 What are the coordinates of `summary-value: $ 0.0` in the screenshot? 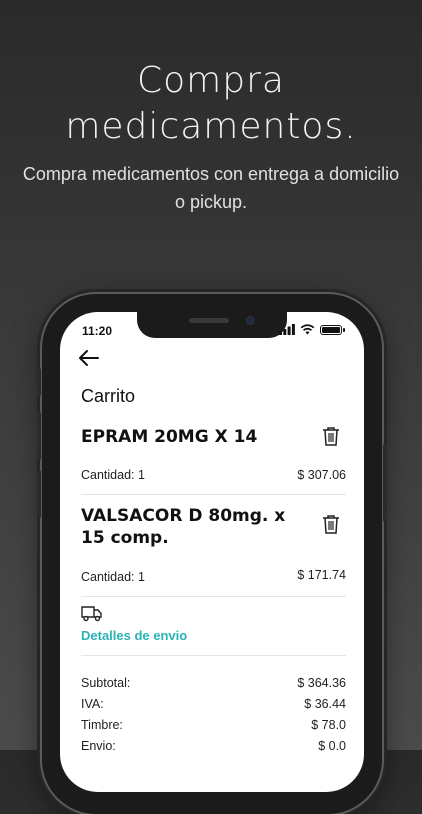 It's located at (332, 746).